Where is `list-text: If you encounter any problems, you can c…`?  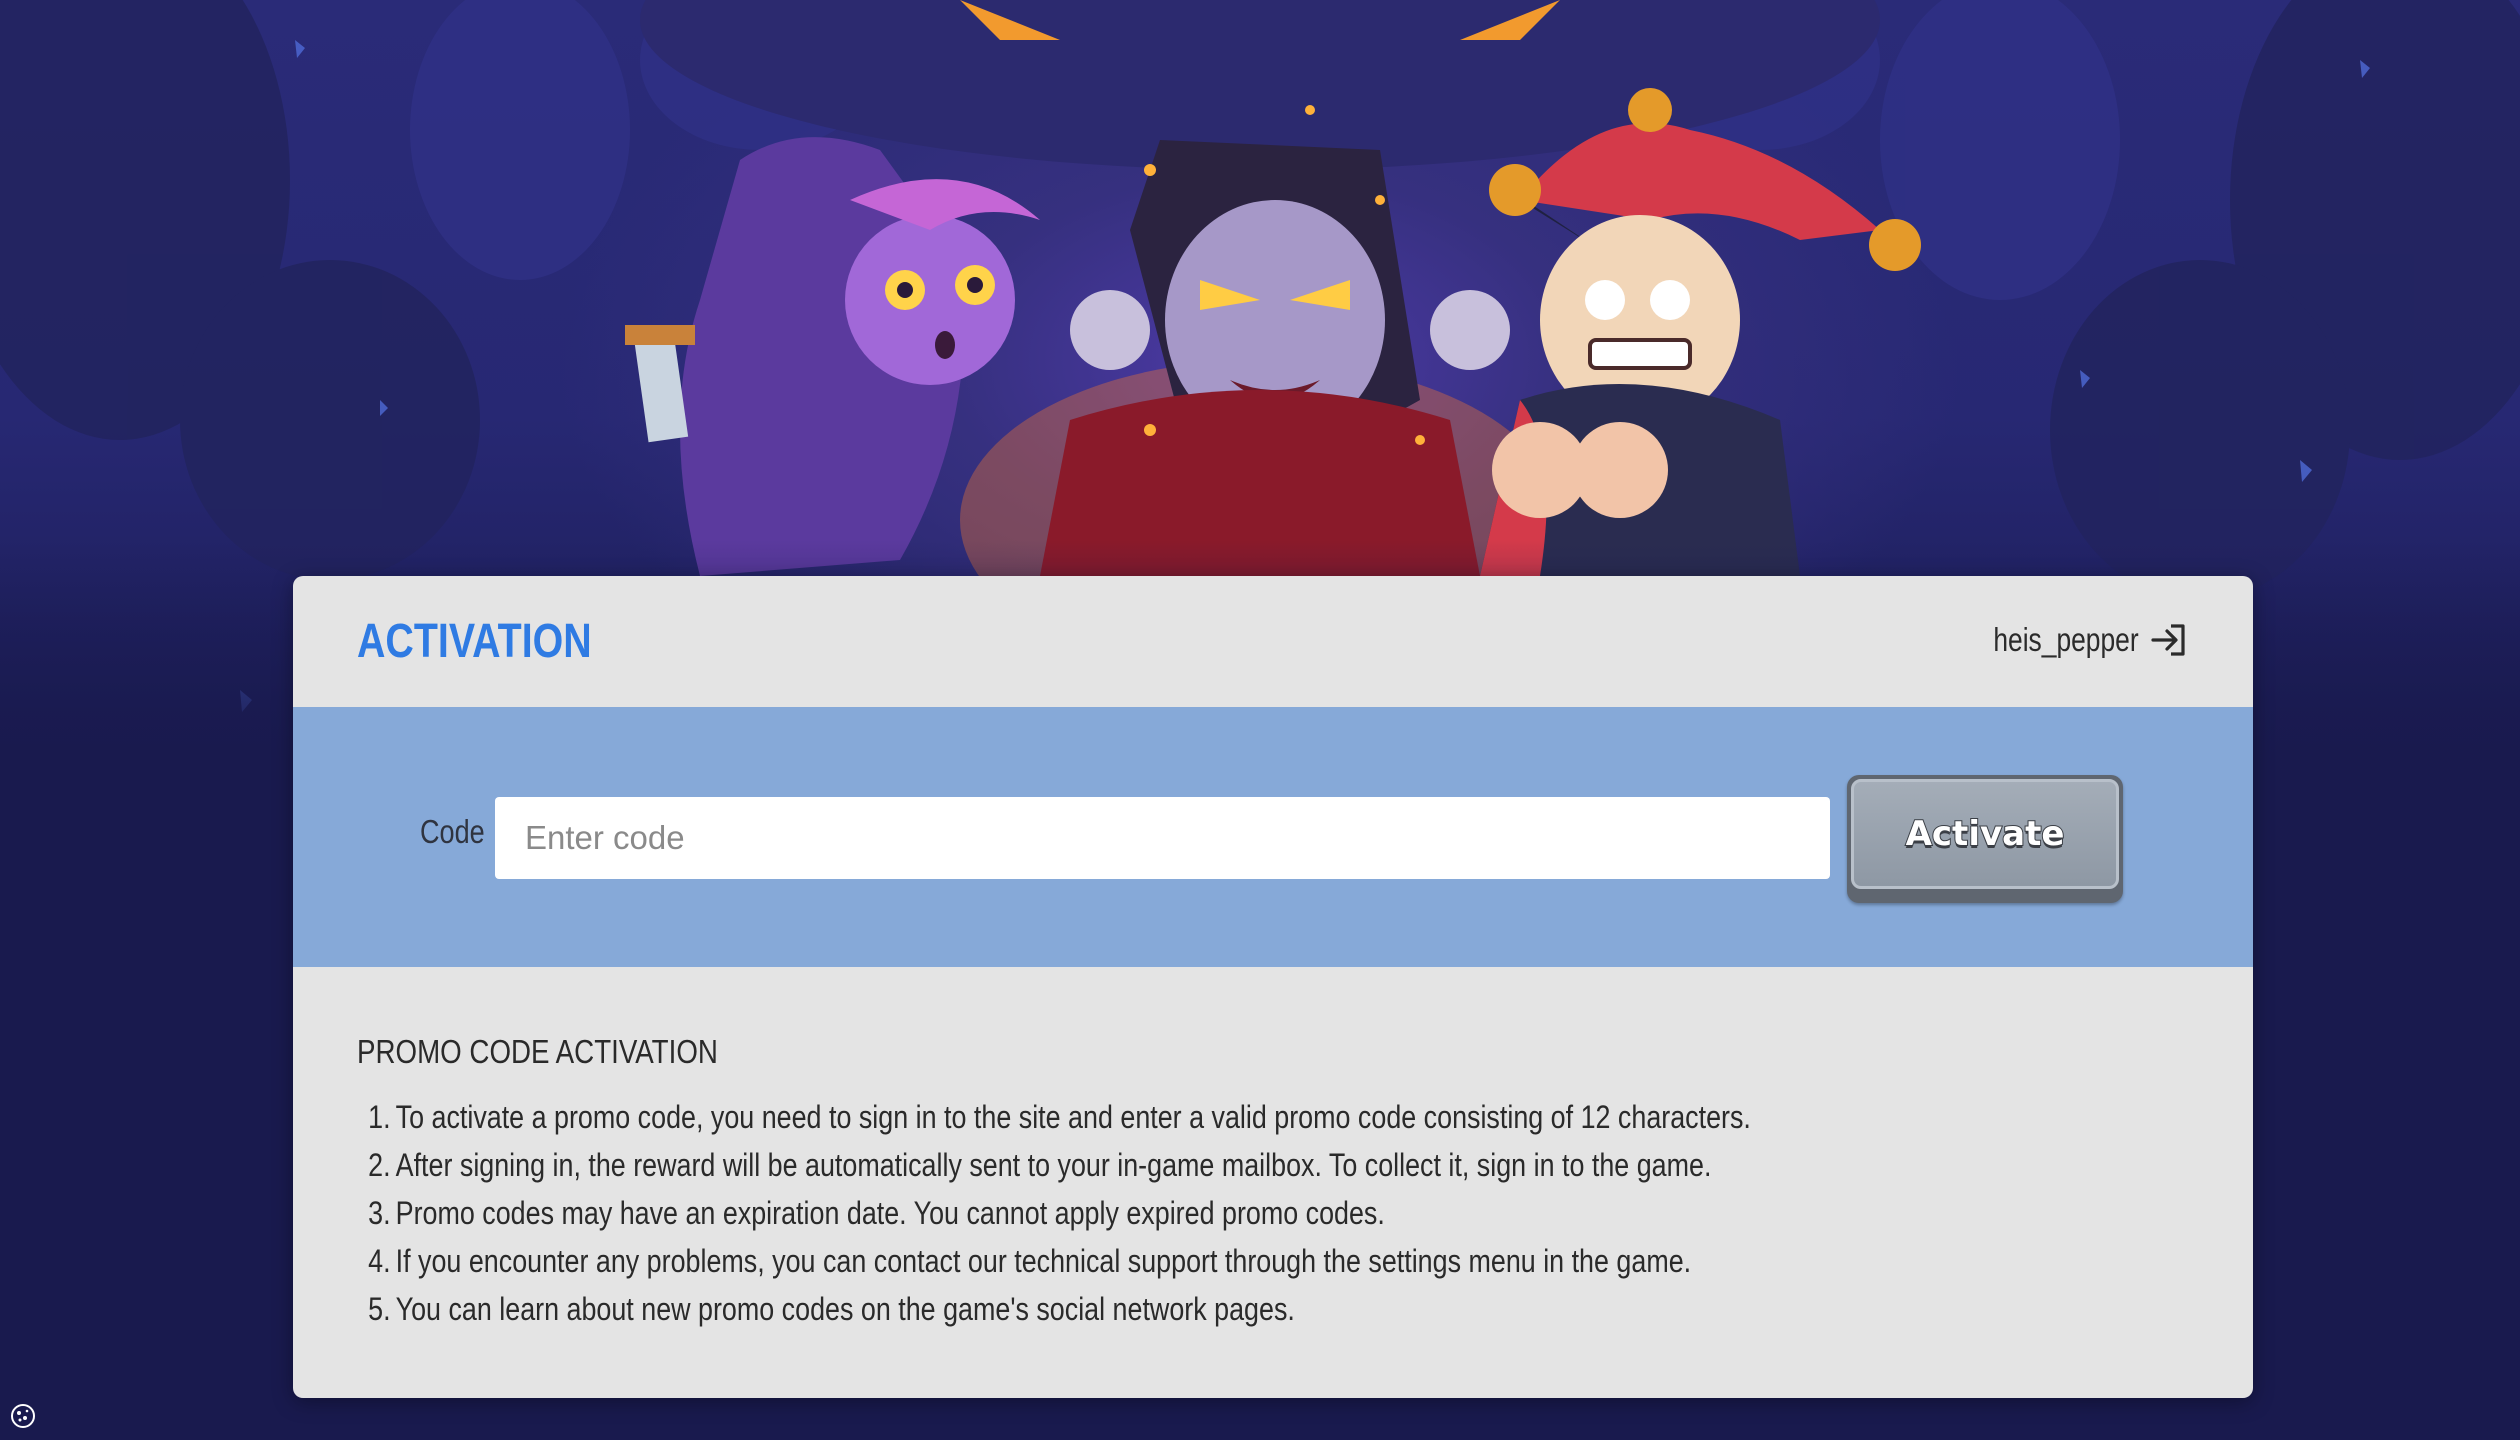 list-text: If you encounter any problems, you can c… is located at coordinates (1043, 1261).